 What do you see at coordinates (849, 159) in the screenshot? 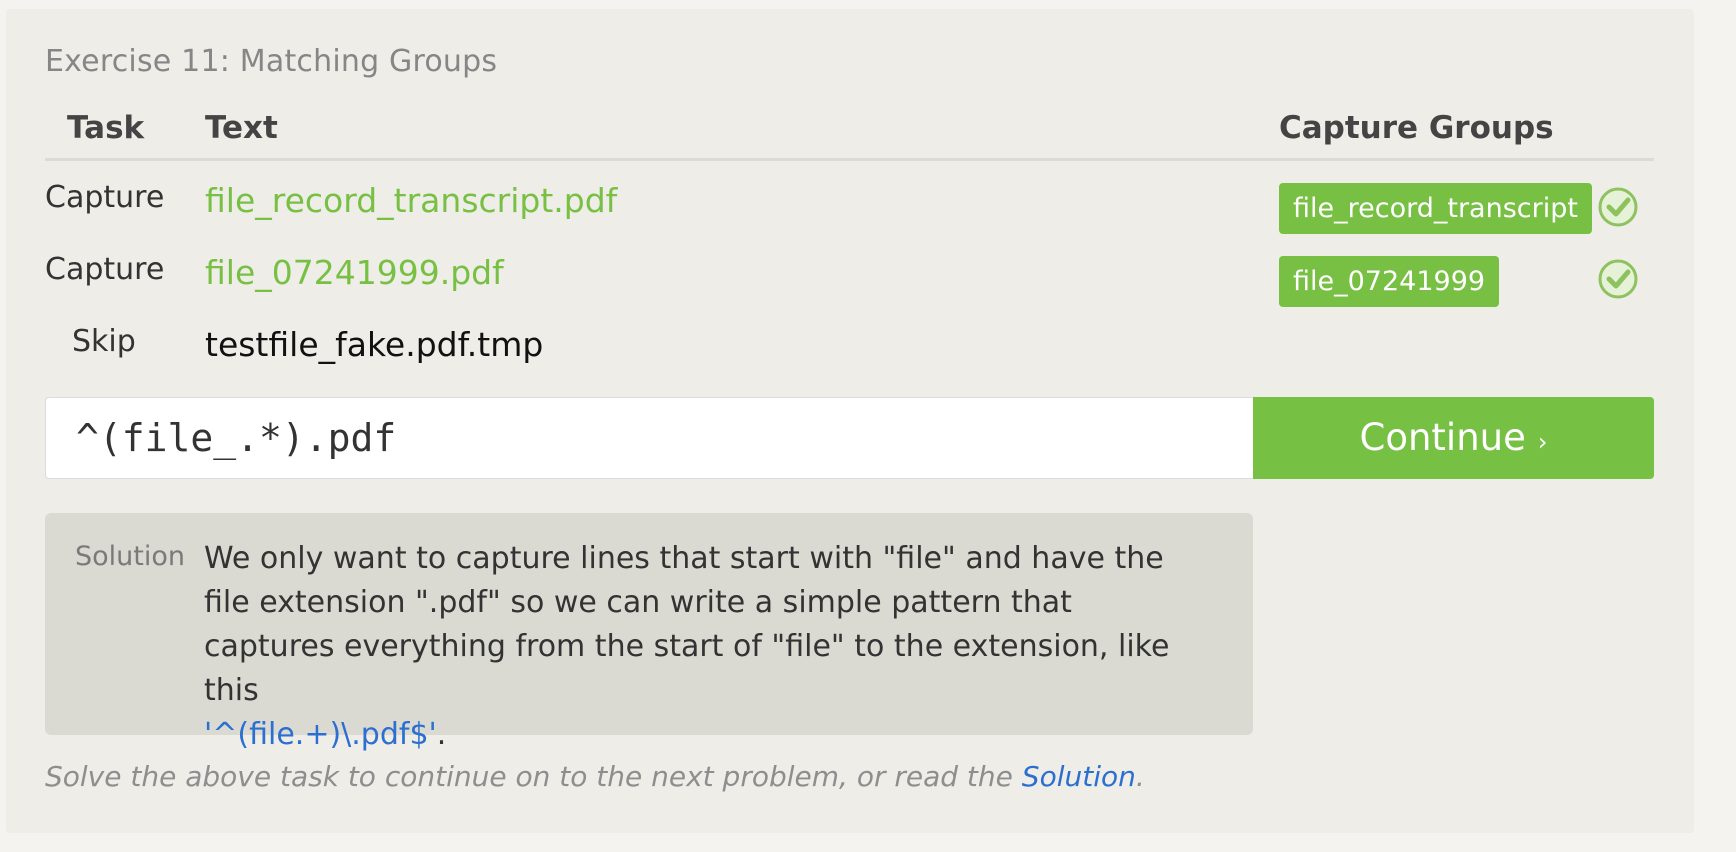
I see `header-divider` at bounding box center [849, 159].